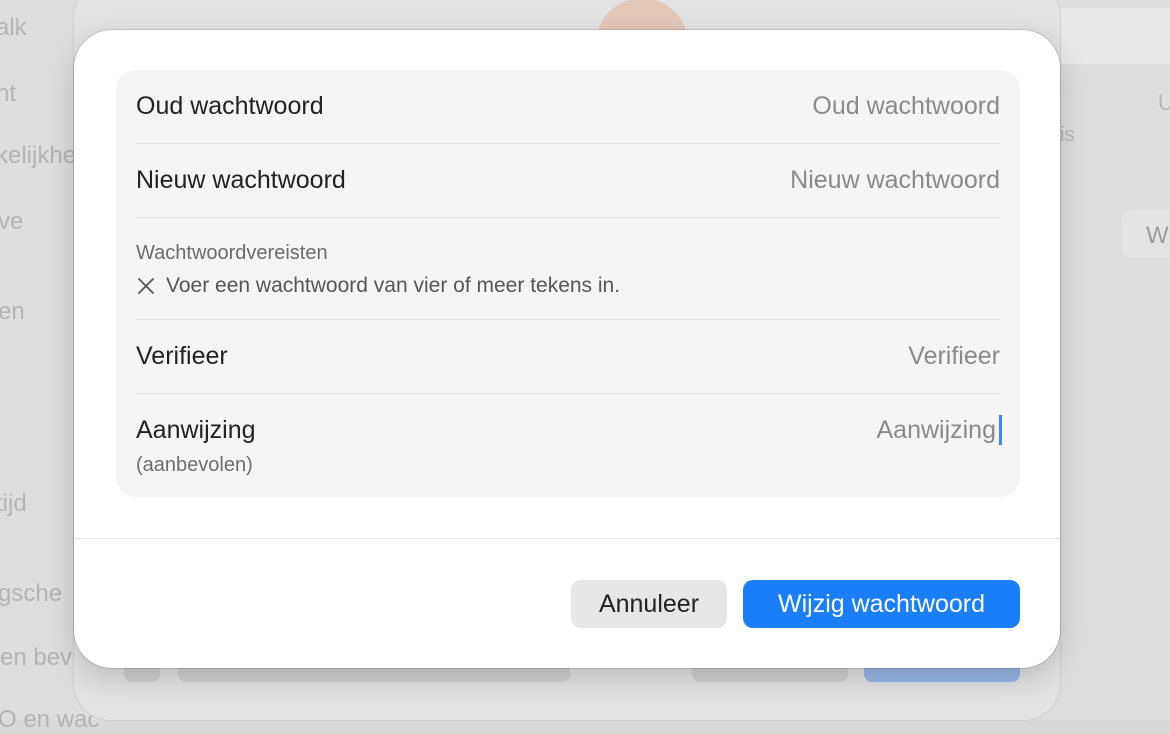 This screenshot has height=734, width=1170. I want to click on new-password-row: Nieuw wachtwoord, so click(568, 181).